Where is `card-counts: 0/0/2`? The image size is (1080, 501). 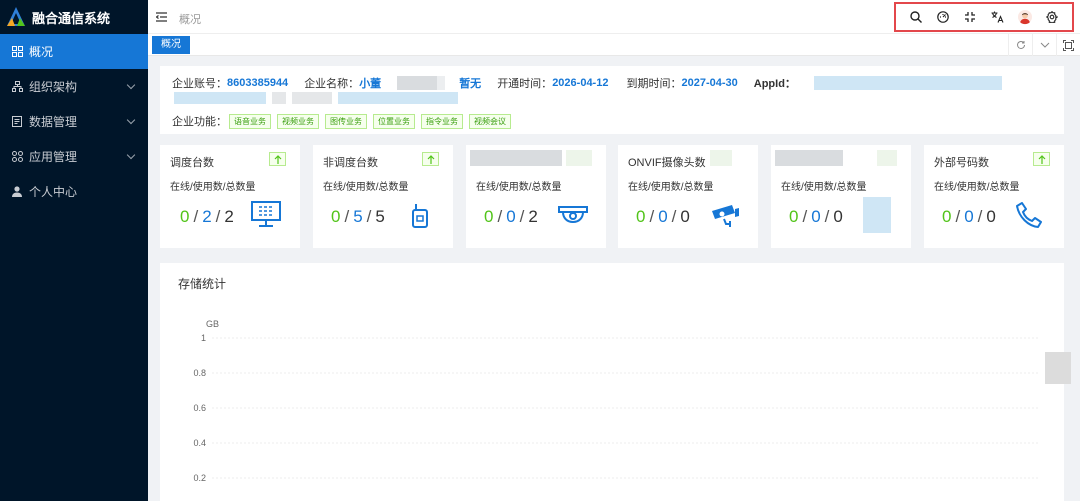
card-counts: 0/0/2 is located at coordinates (511, 216).